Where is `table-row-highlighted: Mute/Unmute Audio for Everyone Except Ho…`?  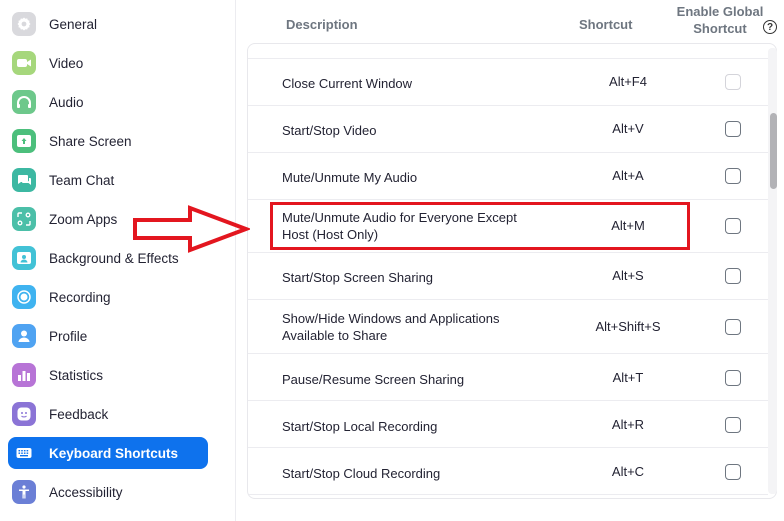 table-row-highlighted: Mute/Unmute Audio for Everyone Except Ho… is located at coordinates (508, 226).